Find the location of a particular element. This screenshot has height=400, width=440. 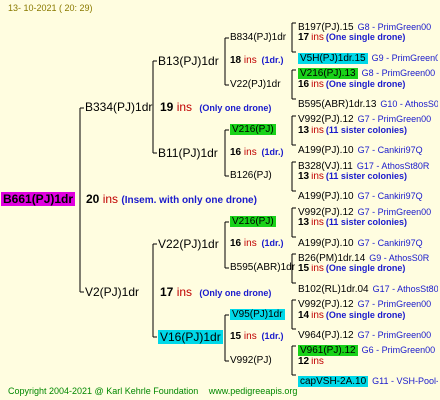

ss-insem-info: 18 ins (1dr.) is located at coordinates (257, 61).